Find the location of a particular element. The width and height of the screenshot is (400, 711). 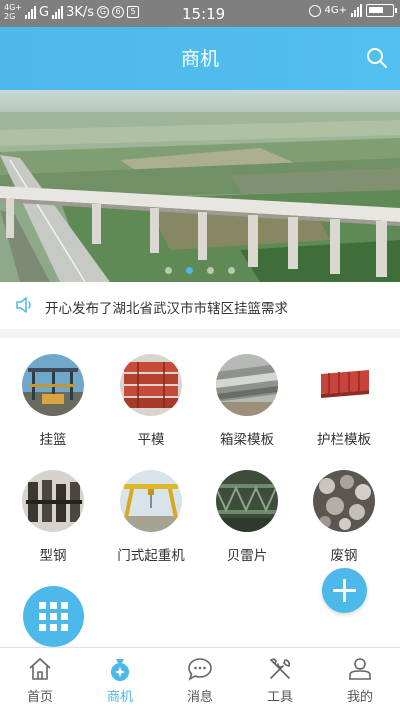

tab-messages: 消息 is located at coordinates (200, 679).